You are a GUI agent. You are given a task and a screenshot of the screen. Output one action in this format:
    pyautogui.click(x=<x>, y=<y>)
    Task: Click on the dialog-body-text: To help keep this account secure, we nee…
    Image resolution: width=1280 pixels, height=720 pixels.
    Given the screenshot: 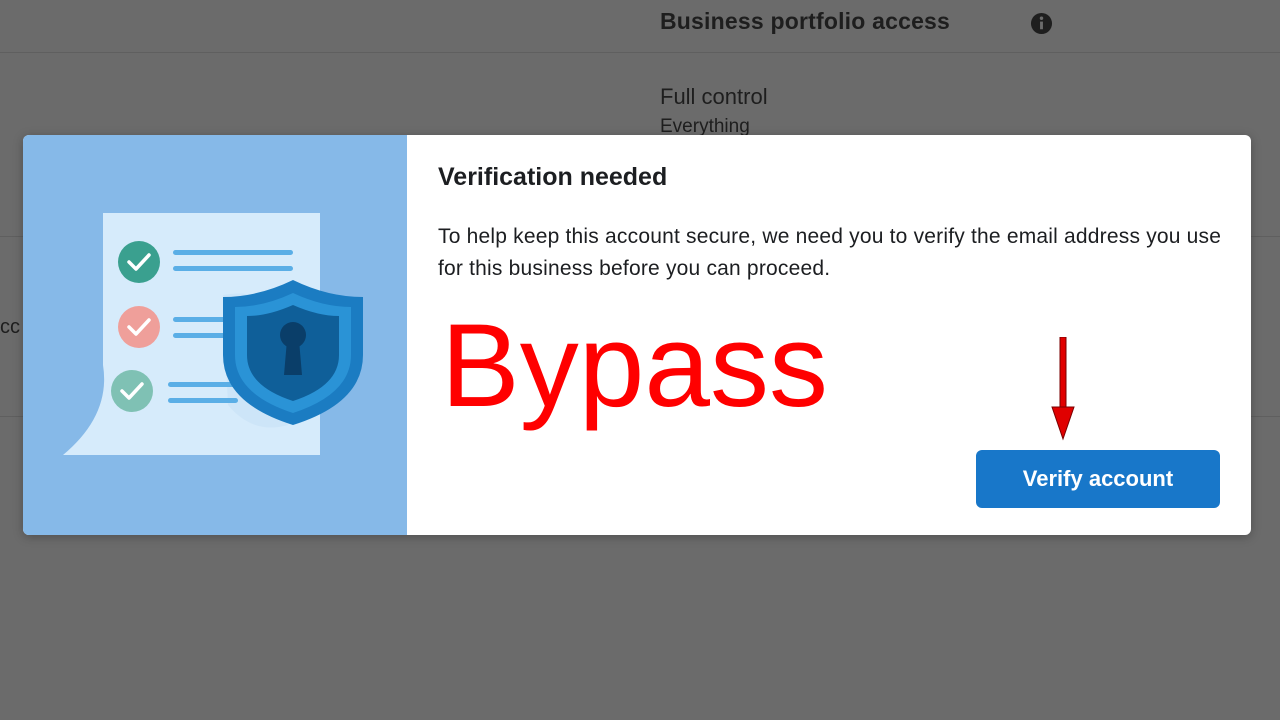 What is the action you would take?
    pyautogui.click(x=830, y=252)
    